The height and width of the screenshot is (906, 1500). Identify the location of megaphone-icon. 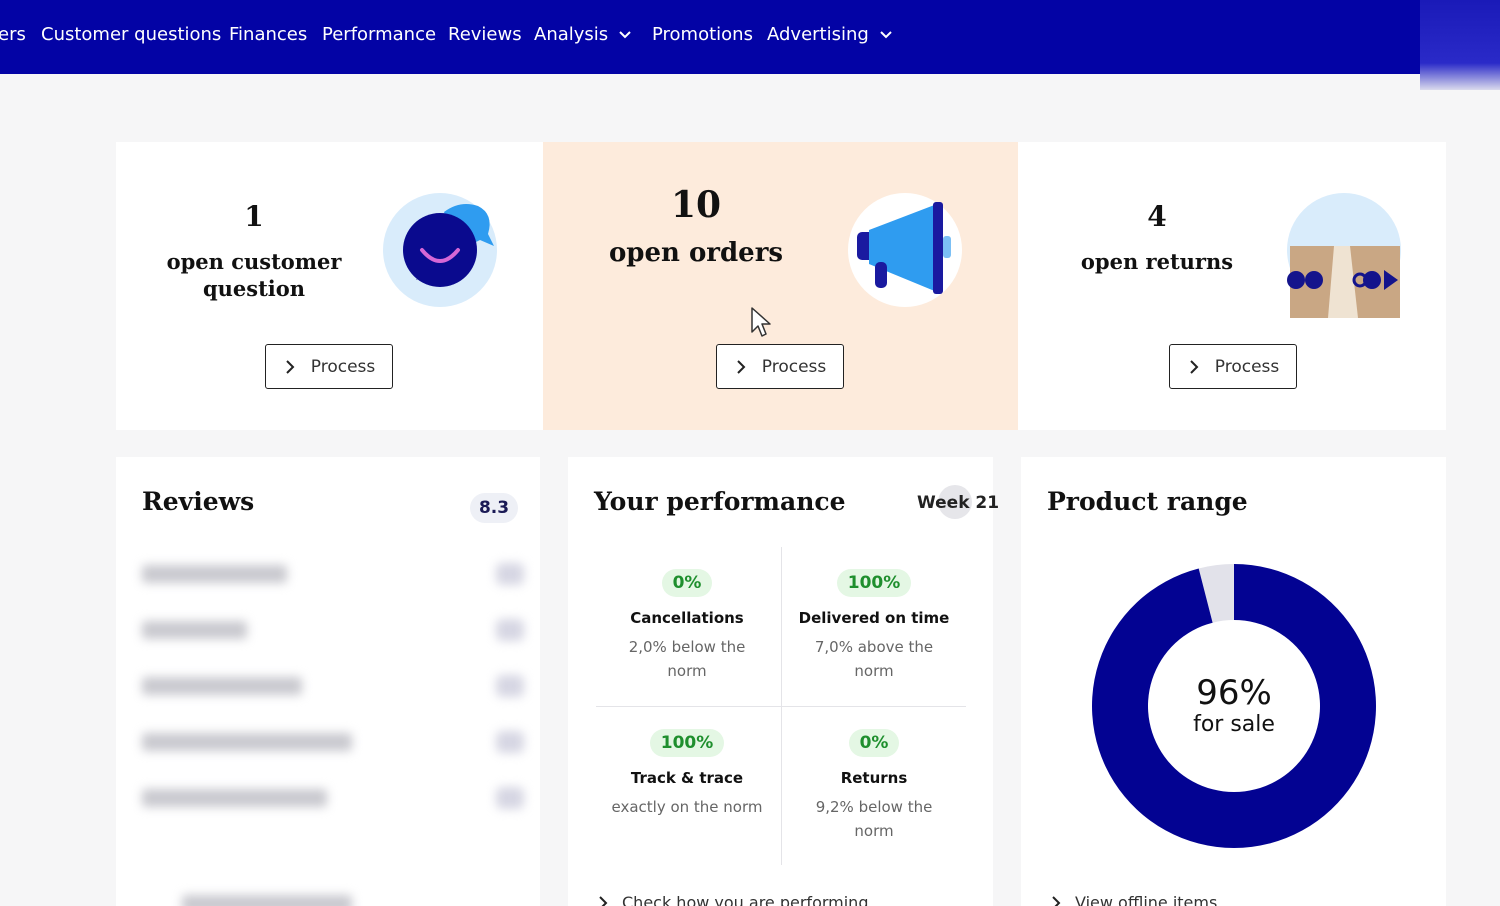
(905, 250).